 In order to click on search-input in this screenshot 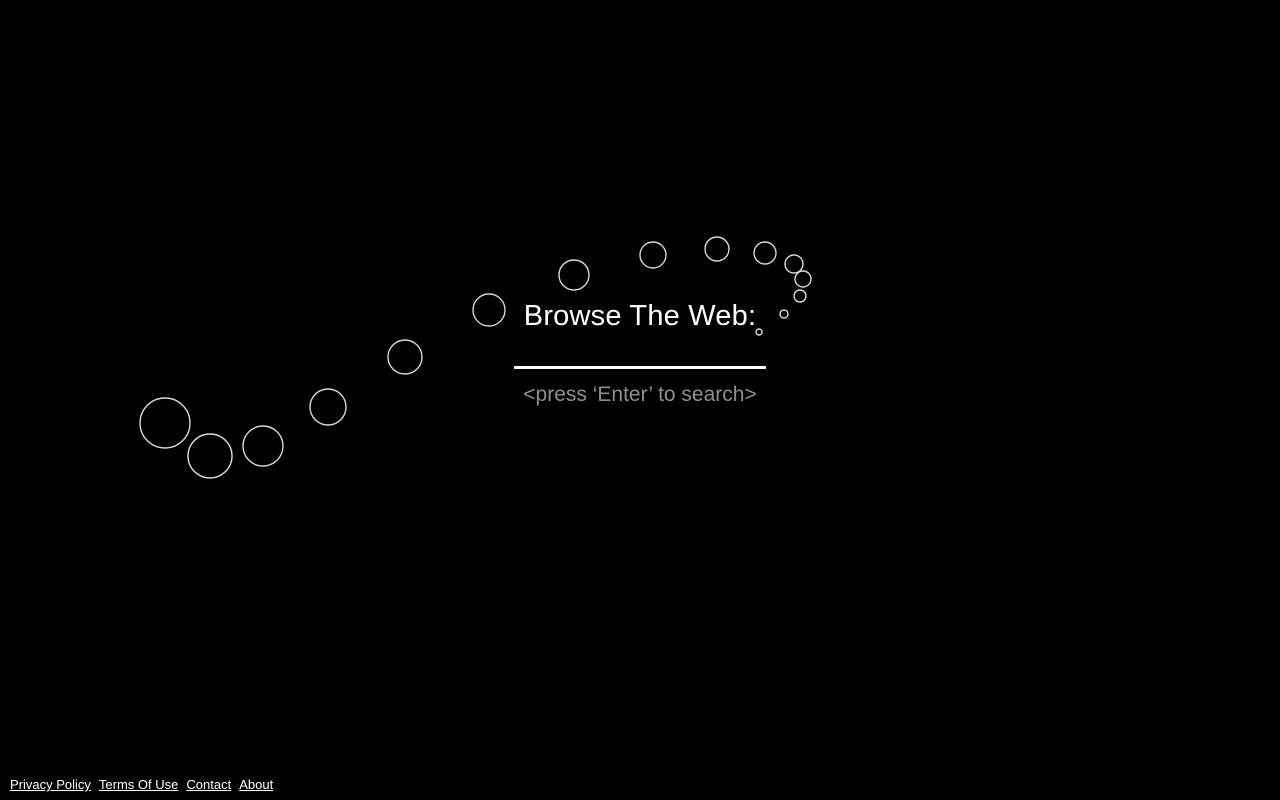, I will do `click(640, 362)`.